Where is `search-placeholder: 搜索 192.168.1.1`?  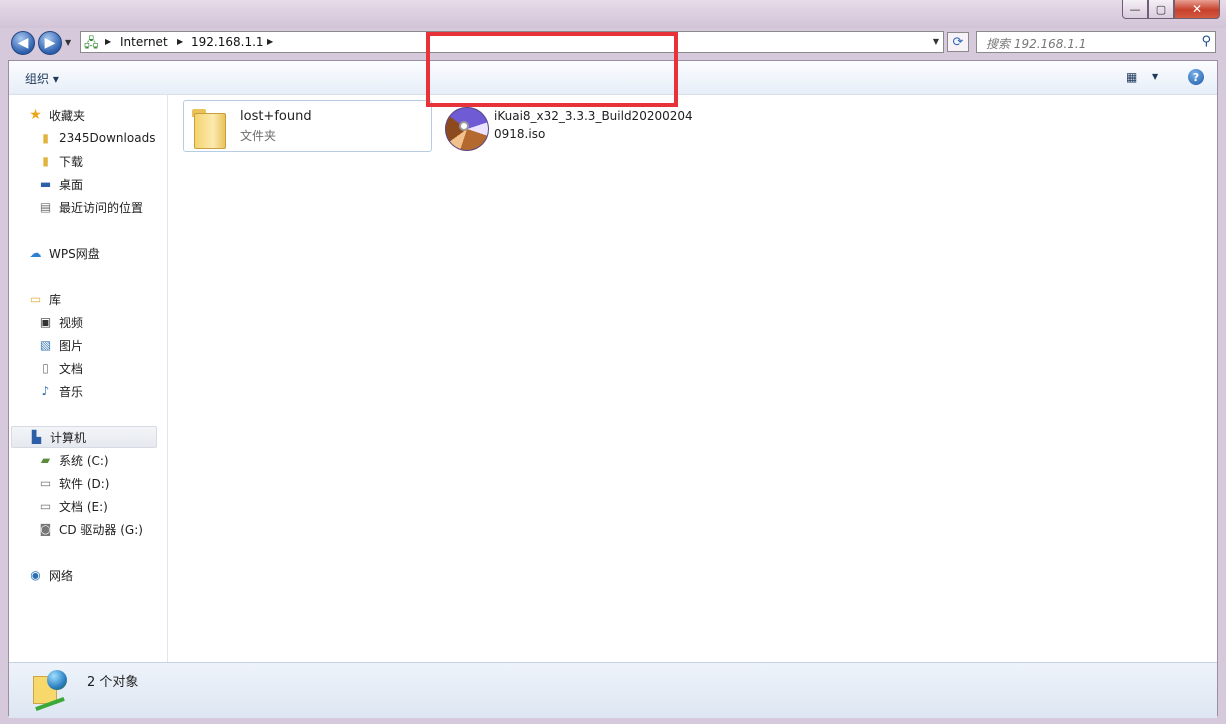
search-placeholder: 搜索 192.168.1.1 is located at coordinates (1036, 44).